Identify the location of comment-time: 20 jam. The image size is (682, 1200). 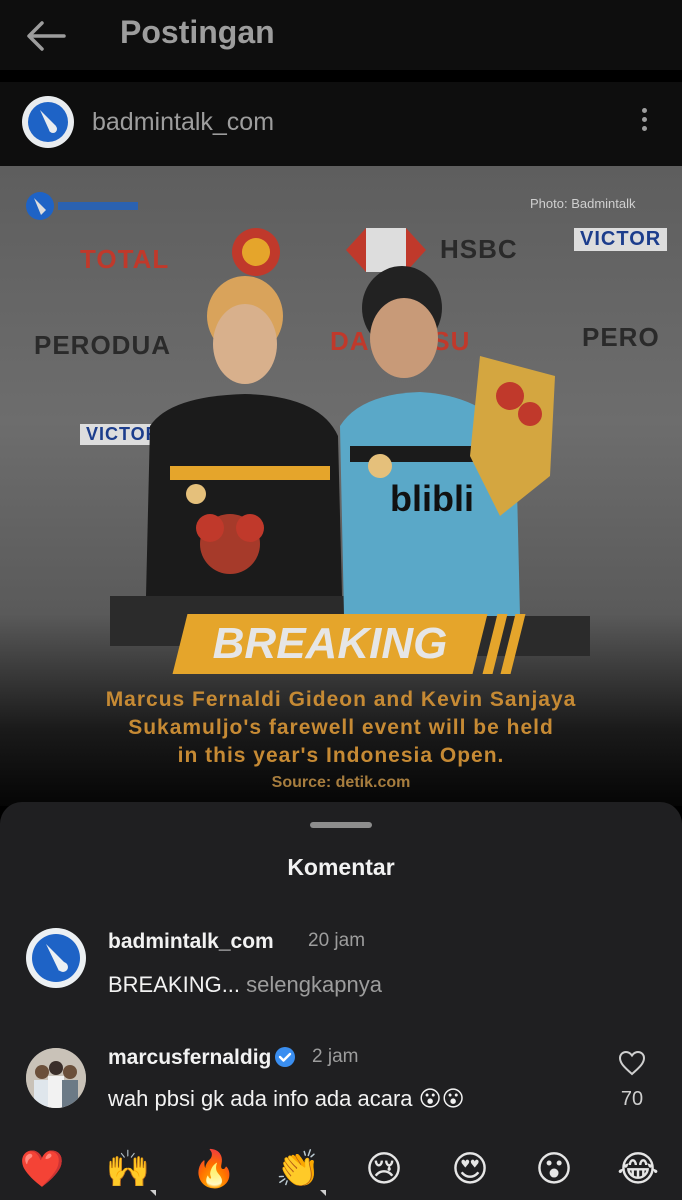
(337, 940).